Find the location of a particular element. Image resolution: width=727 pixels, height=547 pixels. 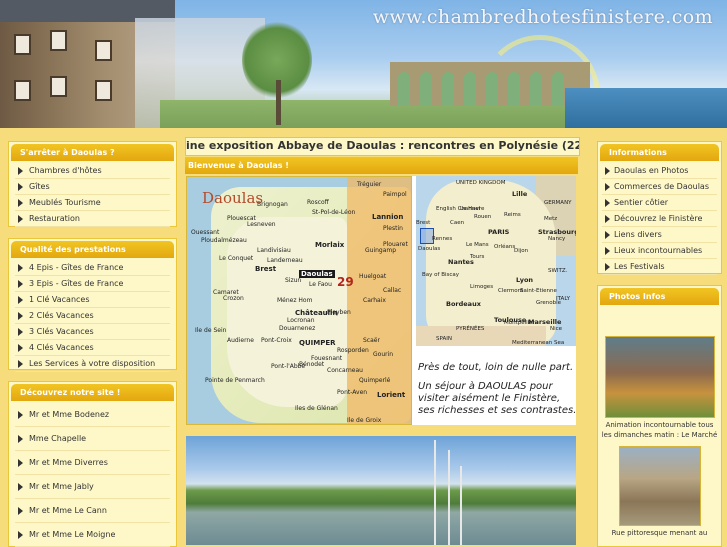

map-town-label: Paimpol is located at coordinates (395, 194).